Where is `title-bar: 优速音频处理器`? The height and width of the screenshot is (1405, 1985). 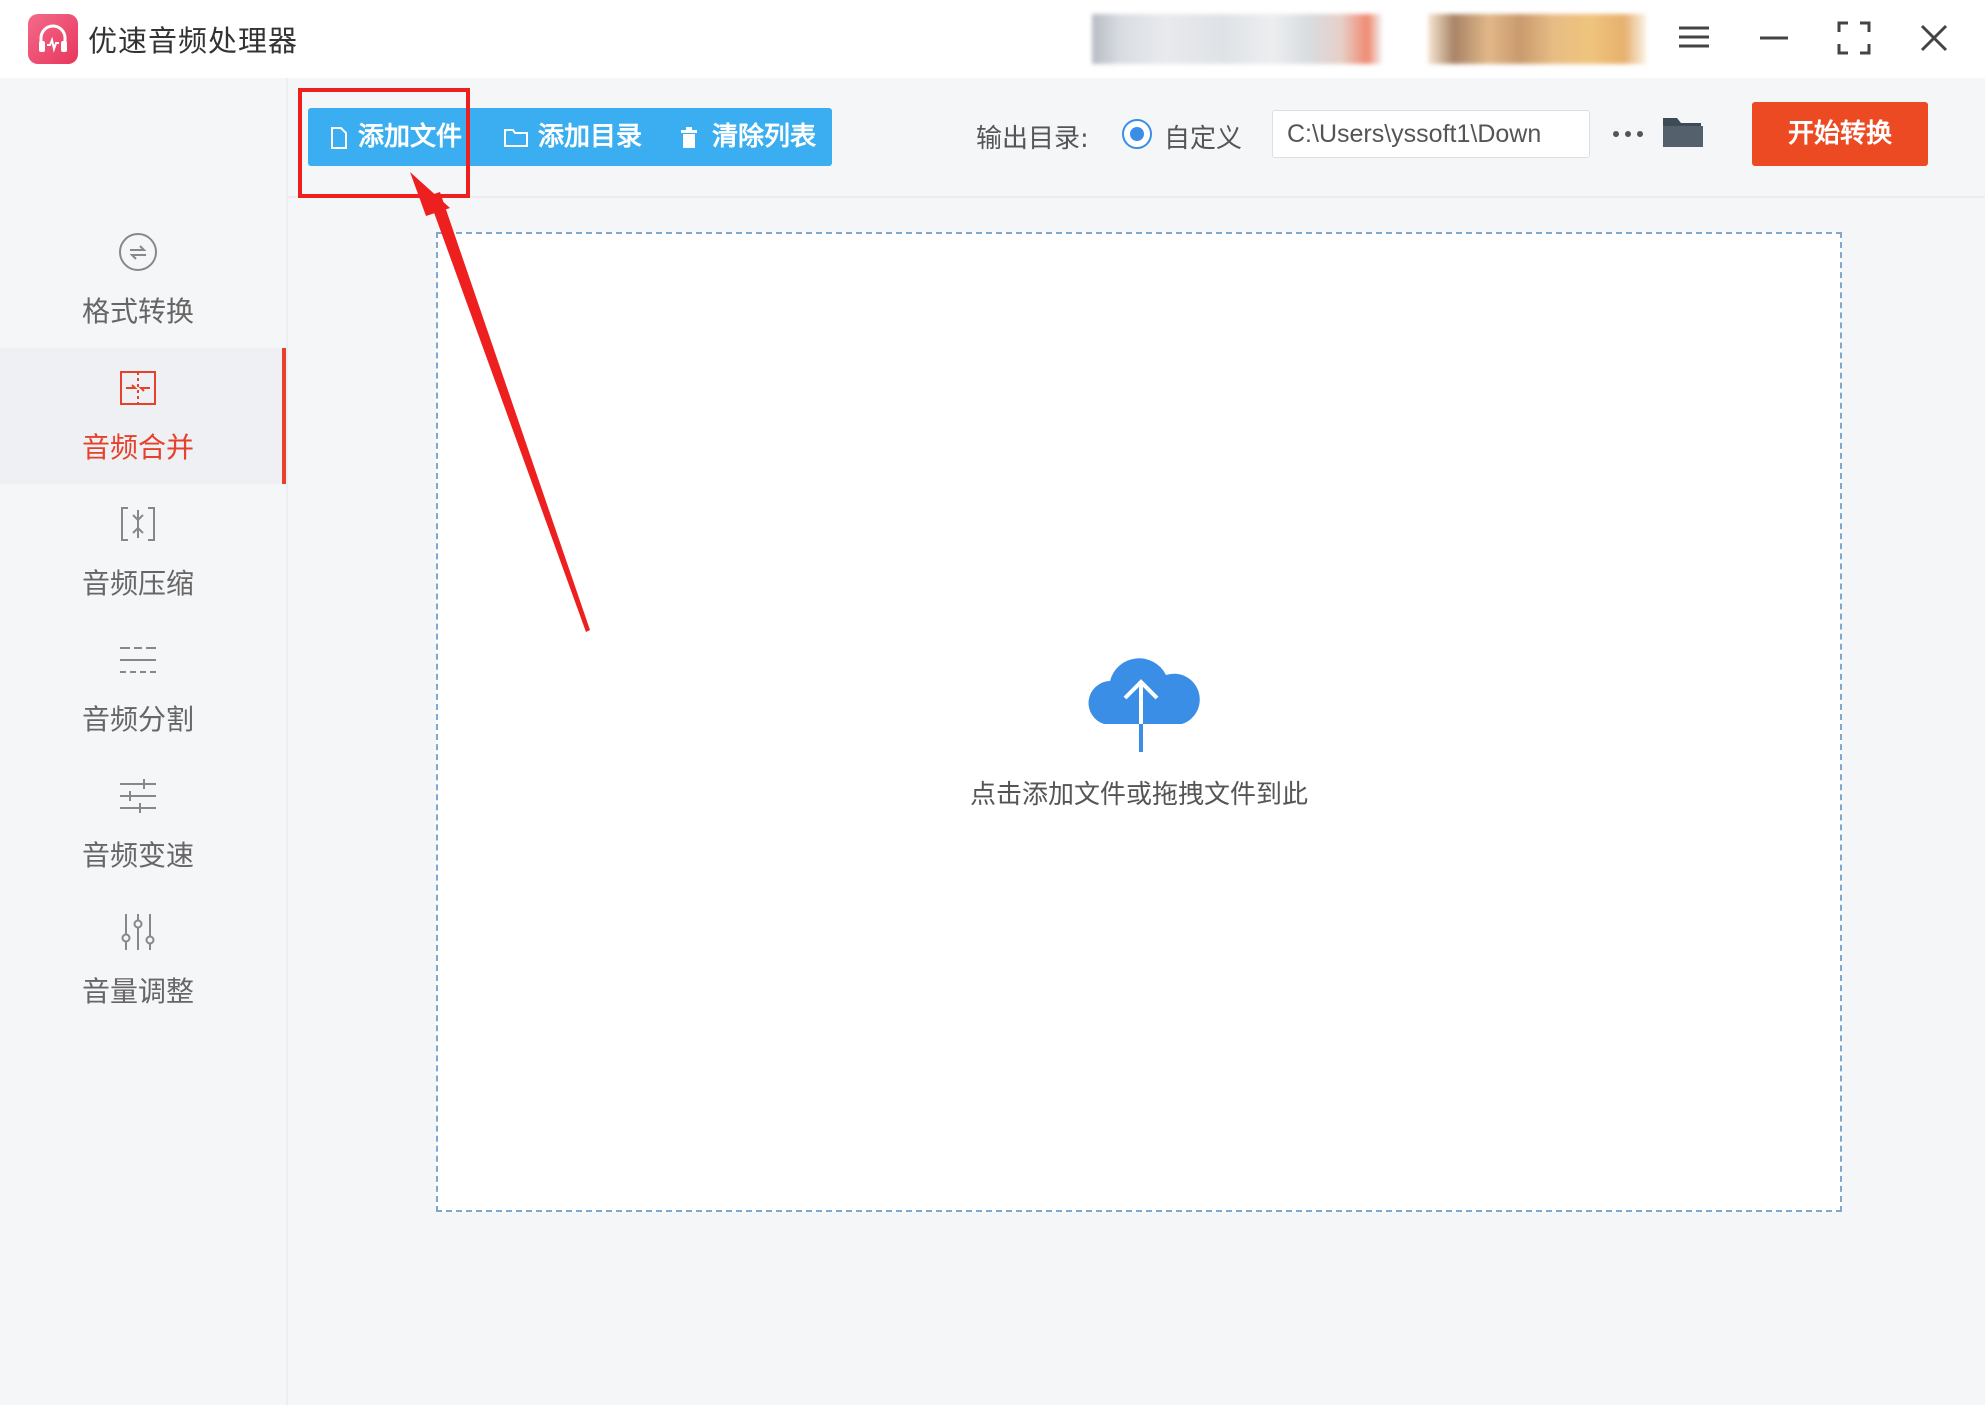
title-bar: 优速音频处理器 is located at coordinates (992, 39).